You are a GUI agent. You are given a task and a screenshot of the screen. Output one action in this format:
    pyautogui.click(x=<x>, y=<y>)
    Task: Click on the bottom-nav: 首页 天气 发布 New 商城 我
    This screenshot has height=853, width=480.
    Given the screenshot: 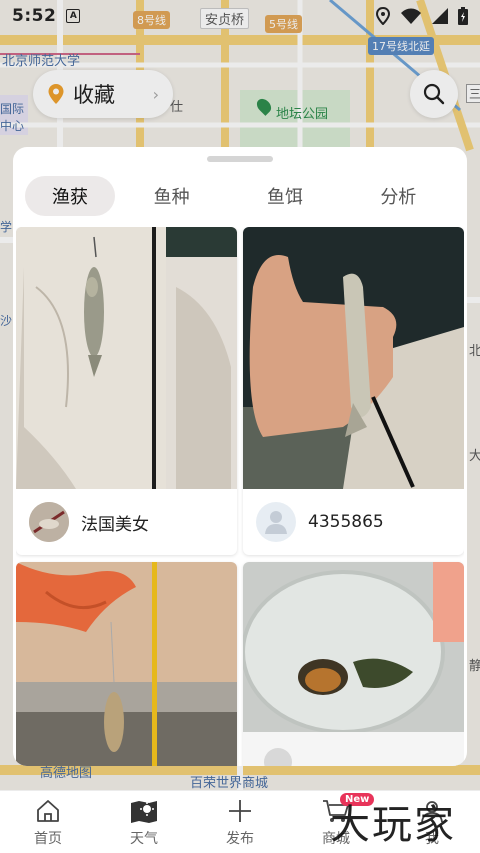 What is the action you would take?
    pyautogui.click(x=240, y=821)
    